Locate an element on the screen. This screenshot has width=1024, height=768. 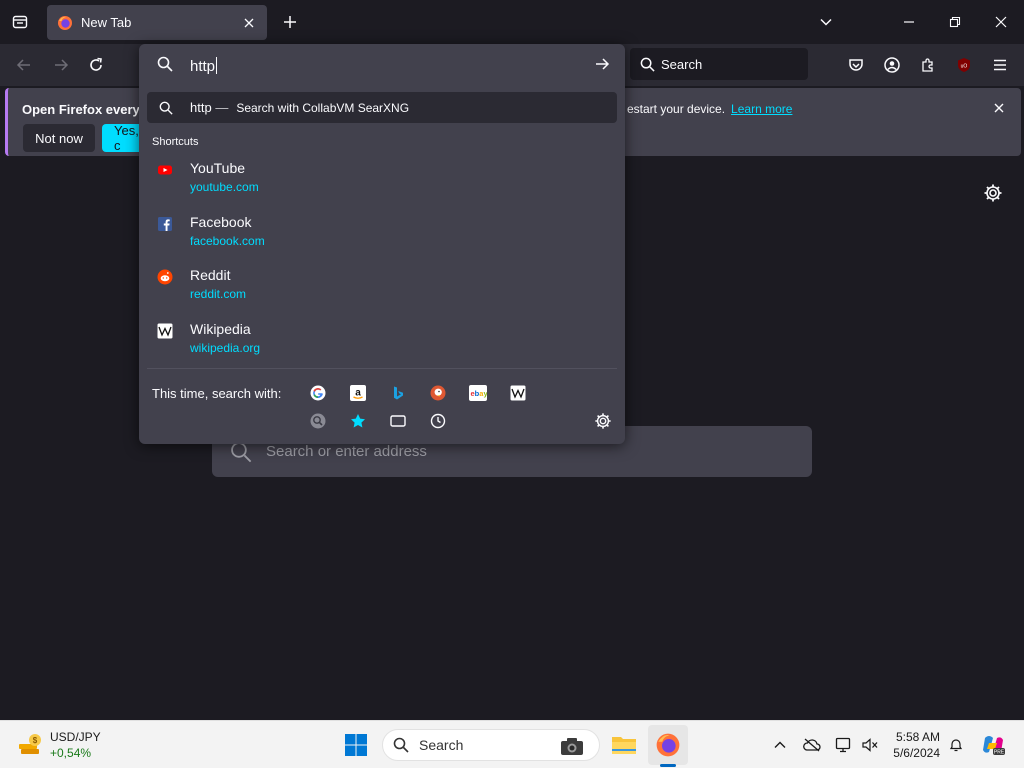
shortcut-item-wikipedia: Wikipedia wikipedia.org is located at coordinates (377, 344).